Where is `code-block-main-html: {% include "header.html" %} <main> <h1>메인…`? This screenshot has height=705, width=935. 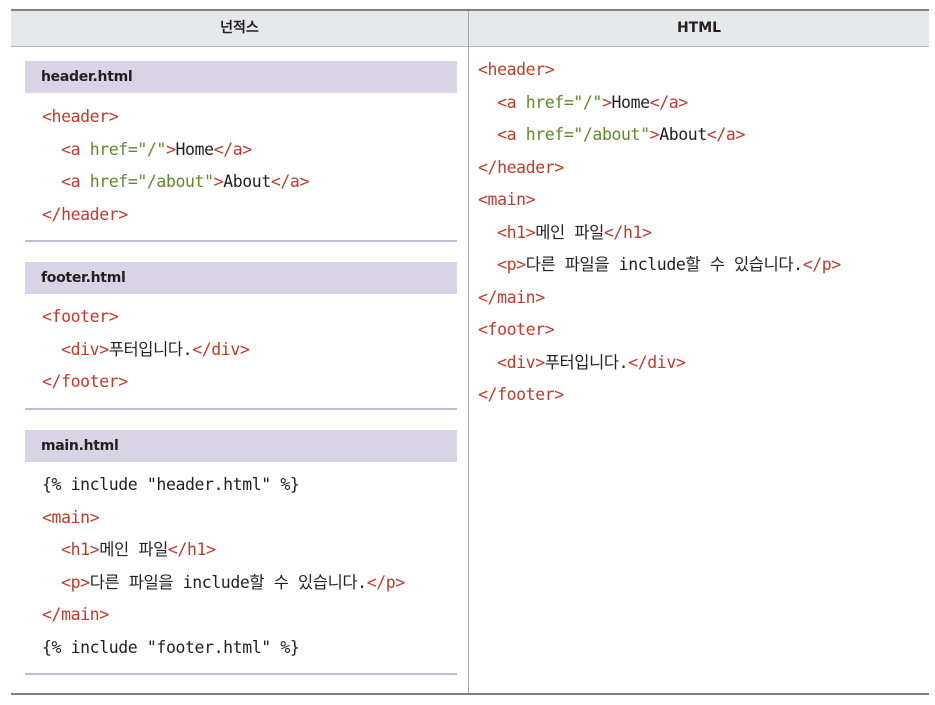
code-block-main-html: {% include "header.html" %} <main> <h1>메인… is located at coordinates (223, 566).